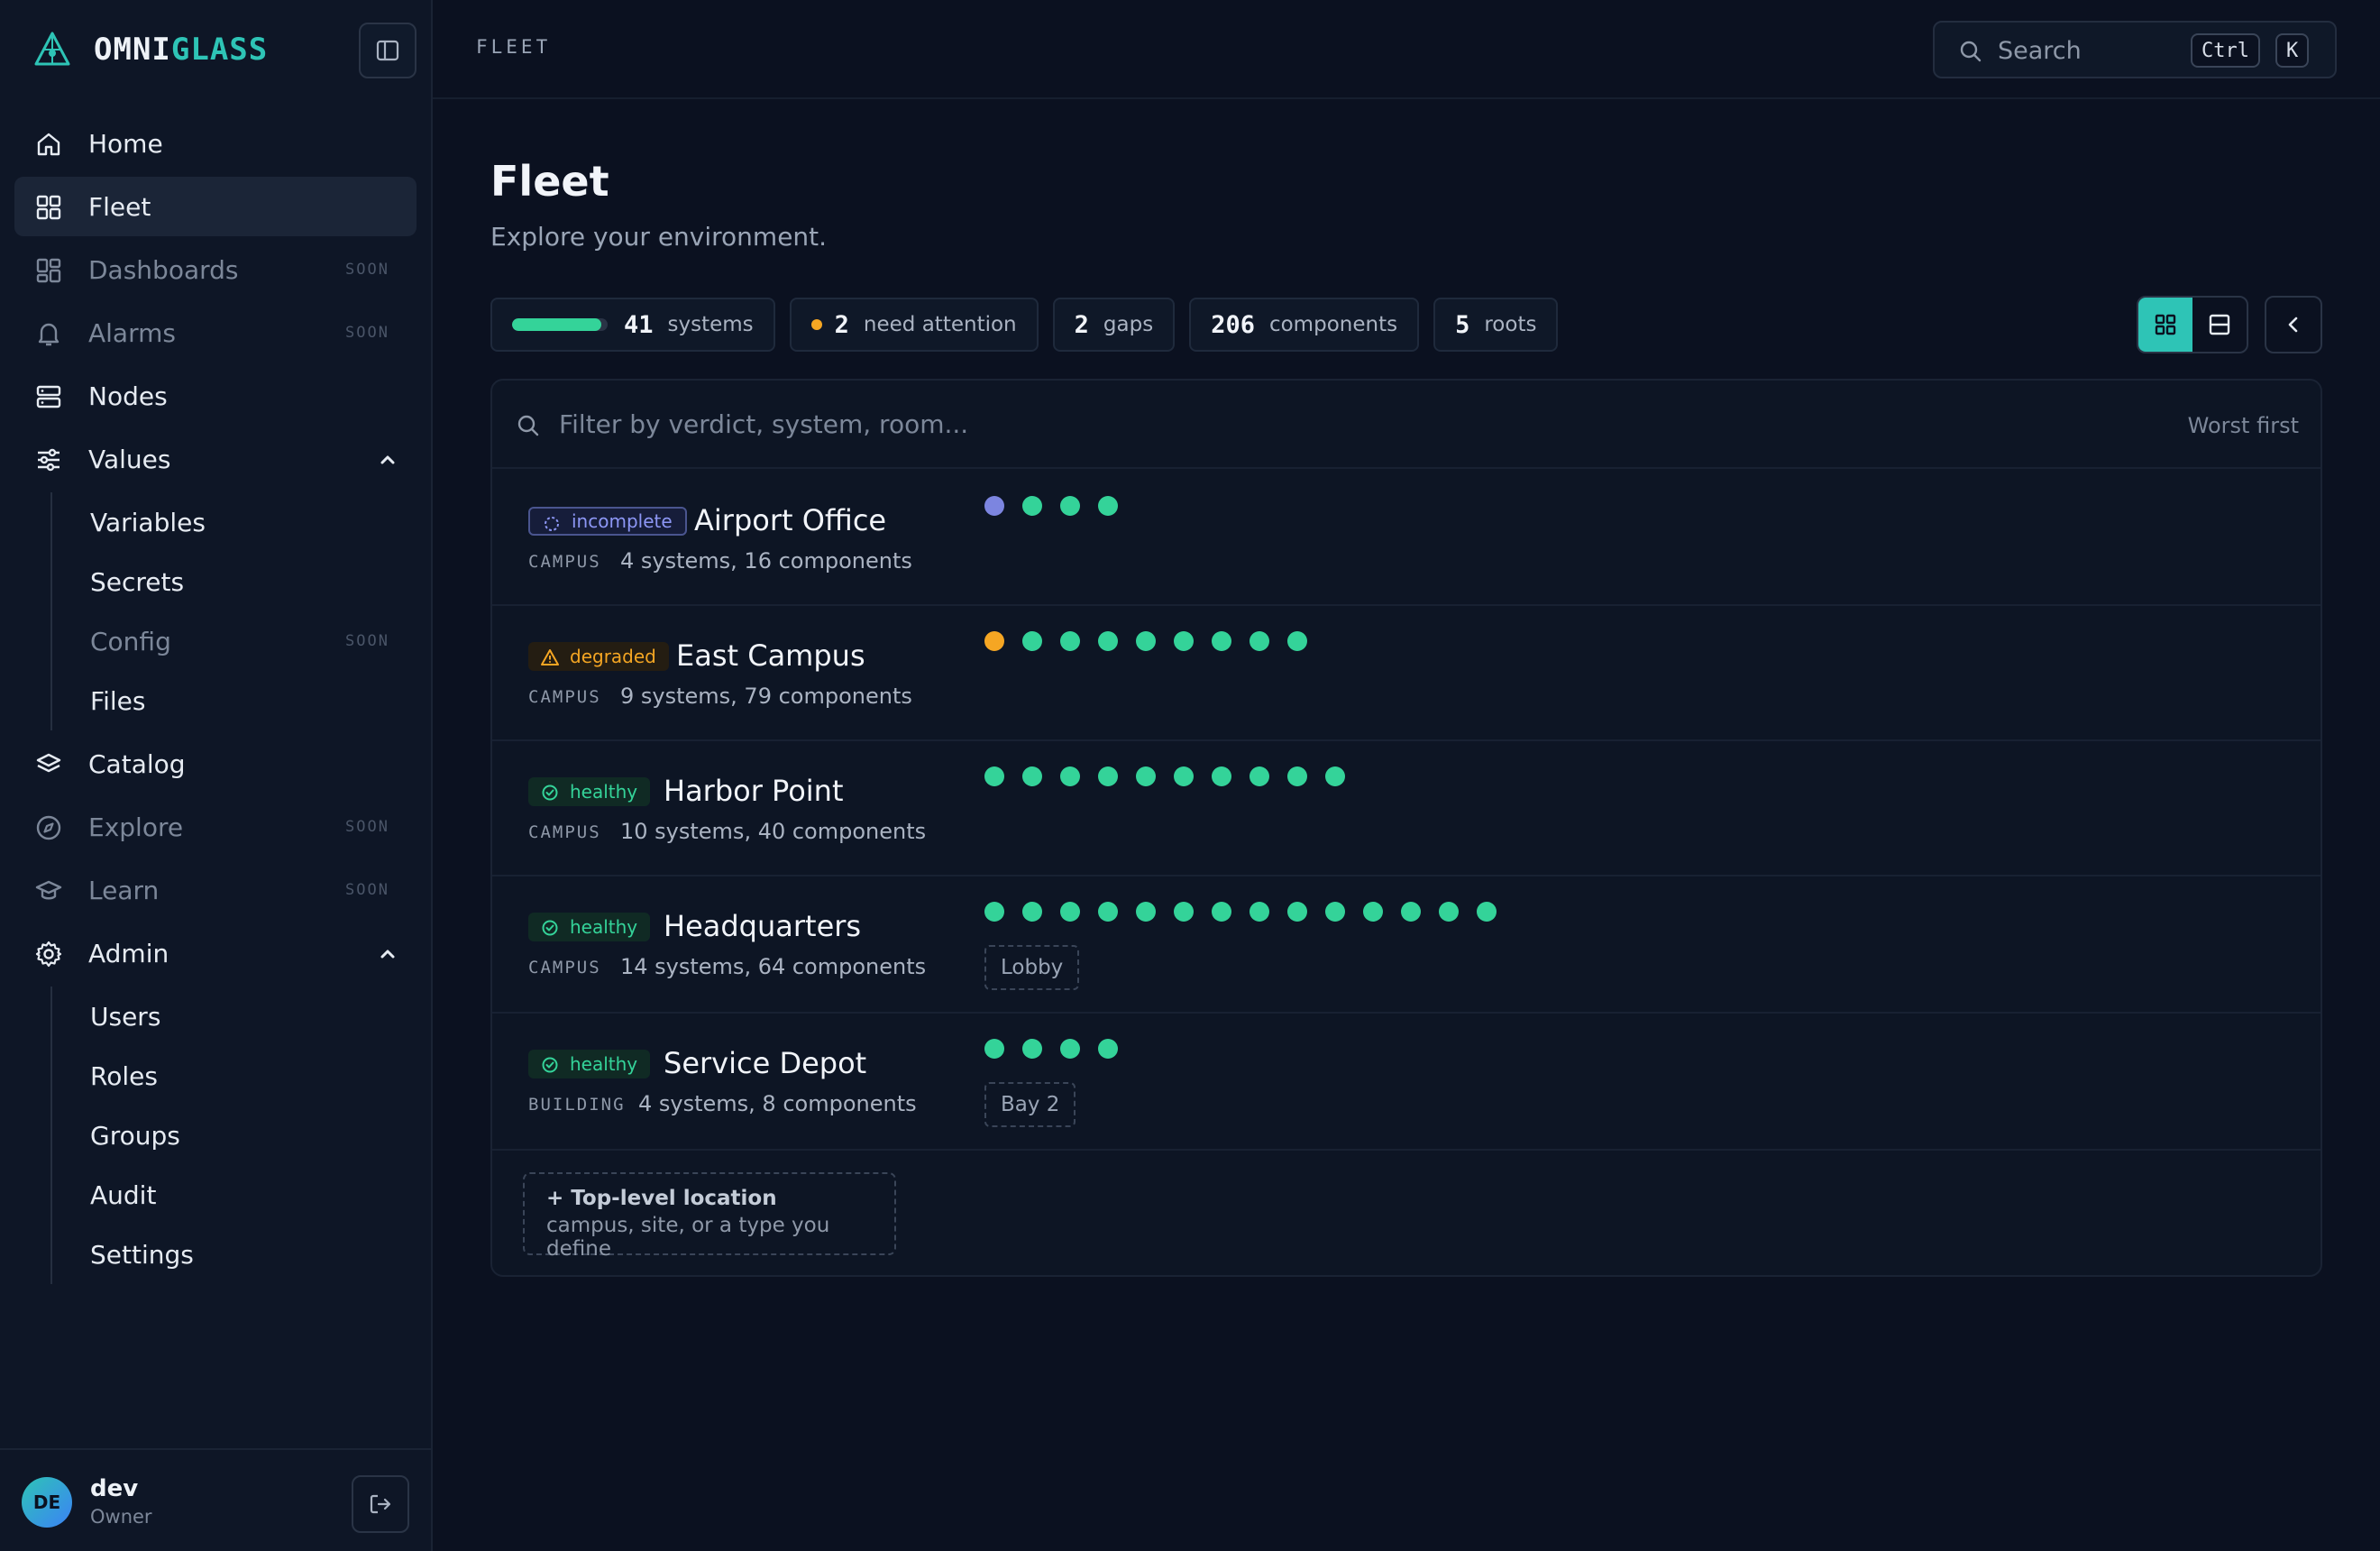 This screenshot has height=1551, width=2380. Describe the element at coordinates (234, 522) in the screenshot. I see `sidebar-item-variables: Variables` at that location.